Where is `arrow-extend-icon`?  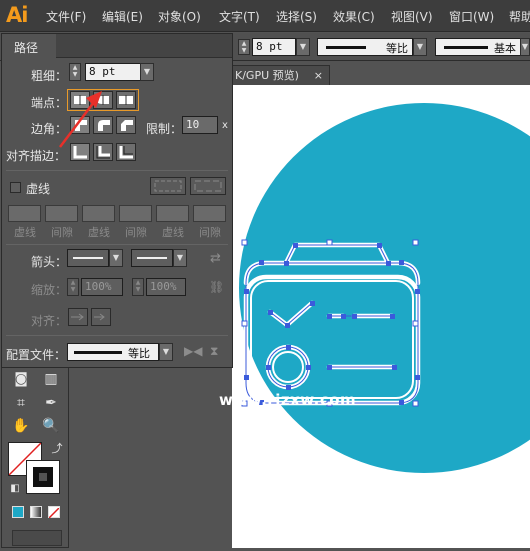 arrow-extend-icon is located at coordinates (77, 317).